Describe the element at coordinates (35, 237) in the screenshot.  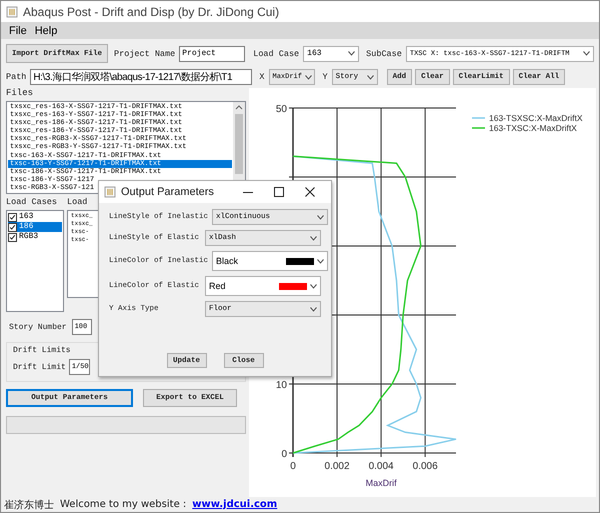
I see `load-case-item: RGB3` at that location.